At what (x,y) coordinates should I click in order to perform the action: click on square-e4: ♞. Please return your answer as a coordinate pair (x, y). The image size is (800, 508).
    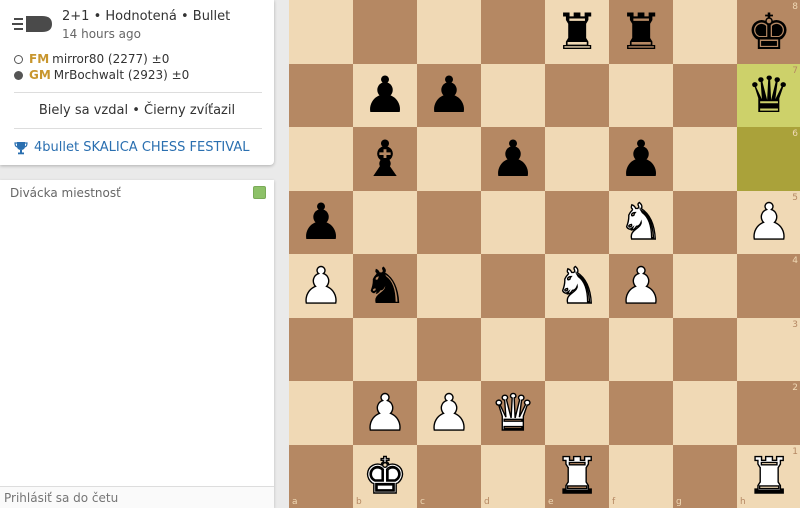
    Looking at the image, I should click on (577, 286).